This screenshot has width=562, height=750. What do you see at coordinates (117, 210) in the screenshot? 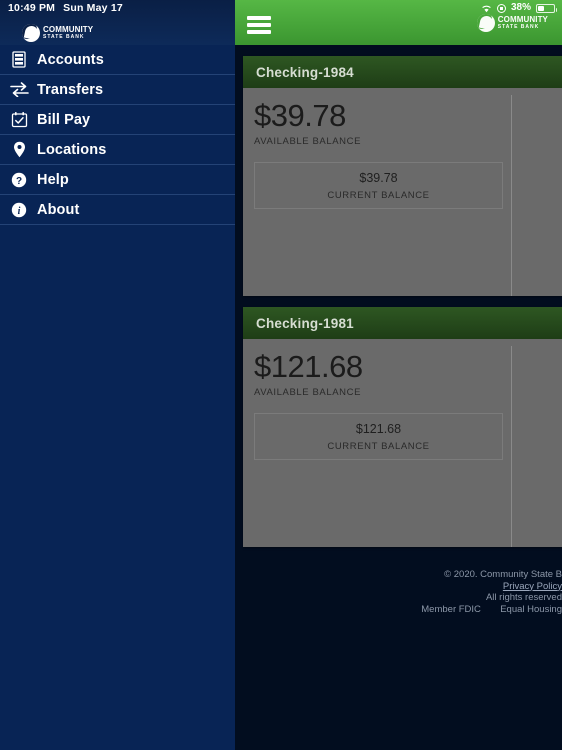
I see `sidebar-item-about: i About` at bounding box center [117, 210].